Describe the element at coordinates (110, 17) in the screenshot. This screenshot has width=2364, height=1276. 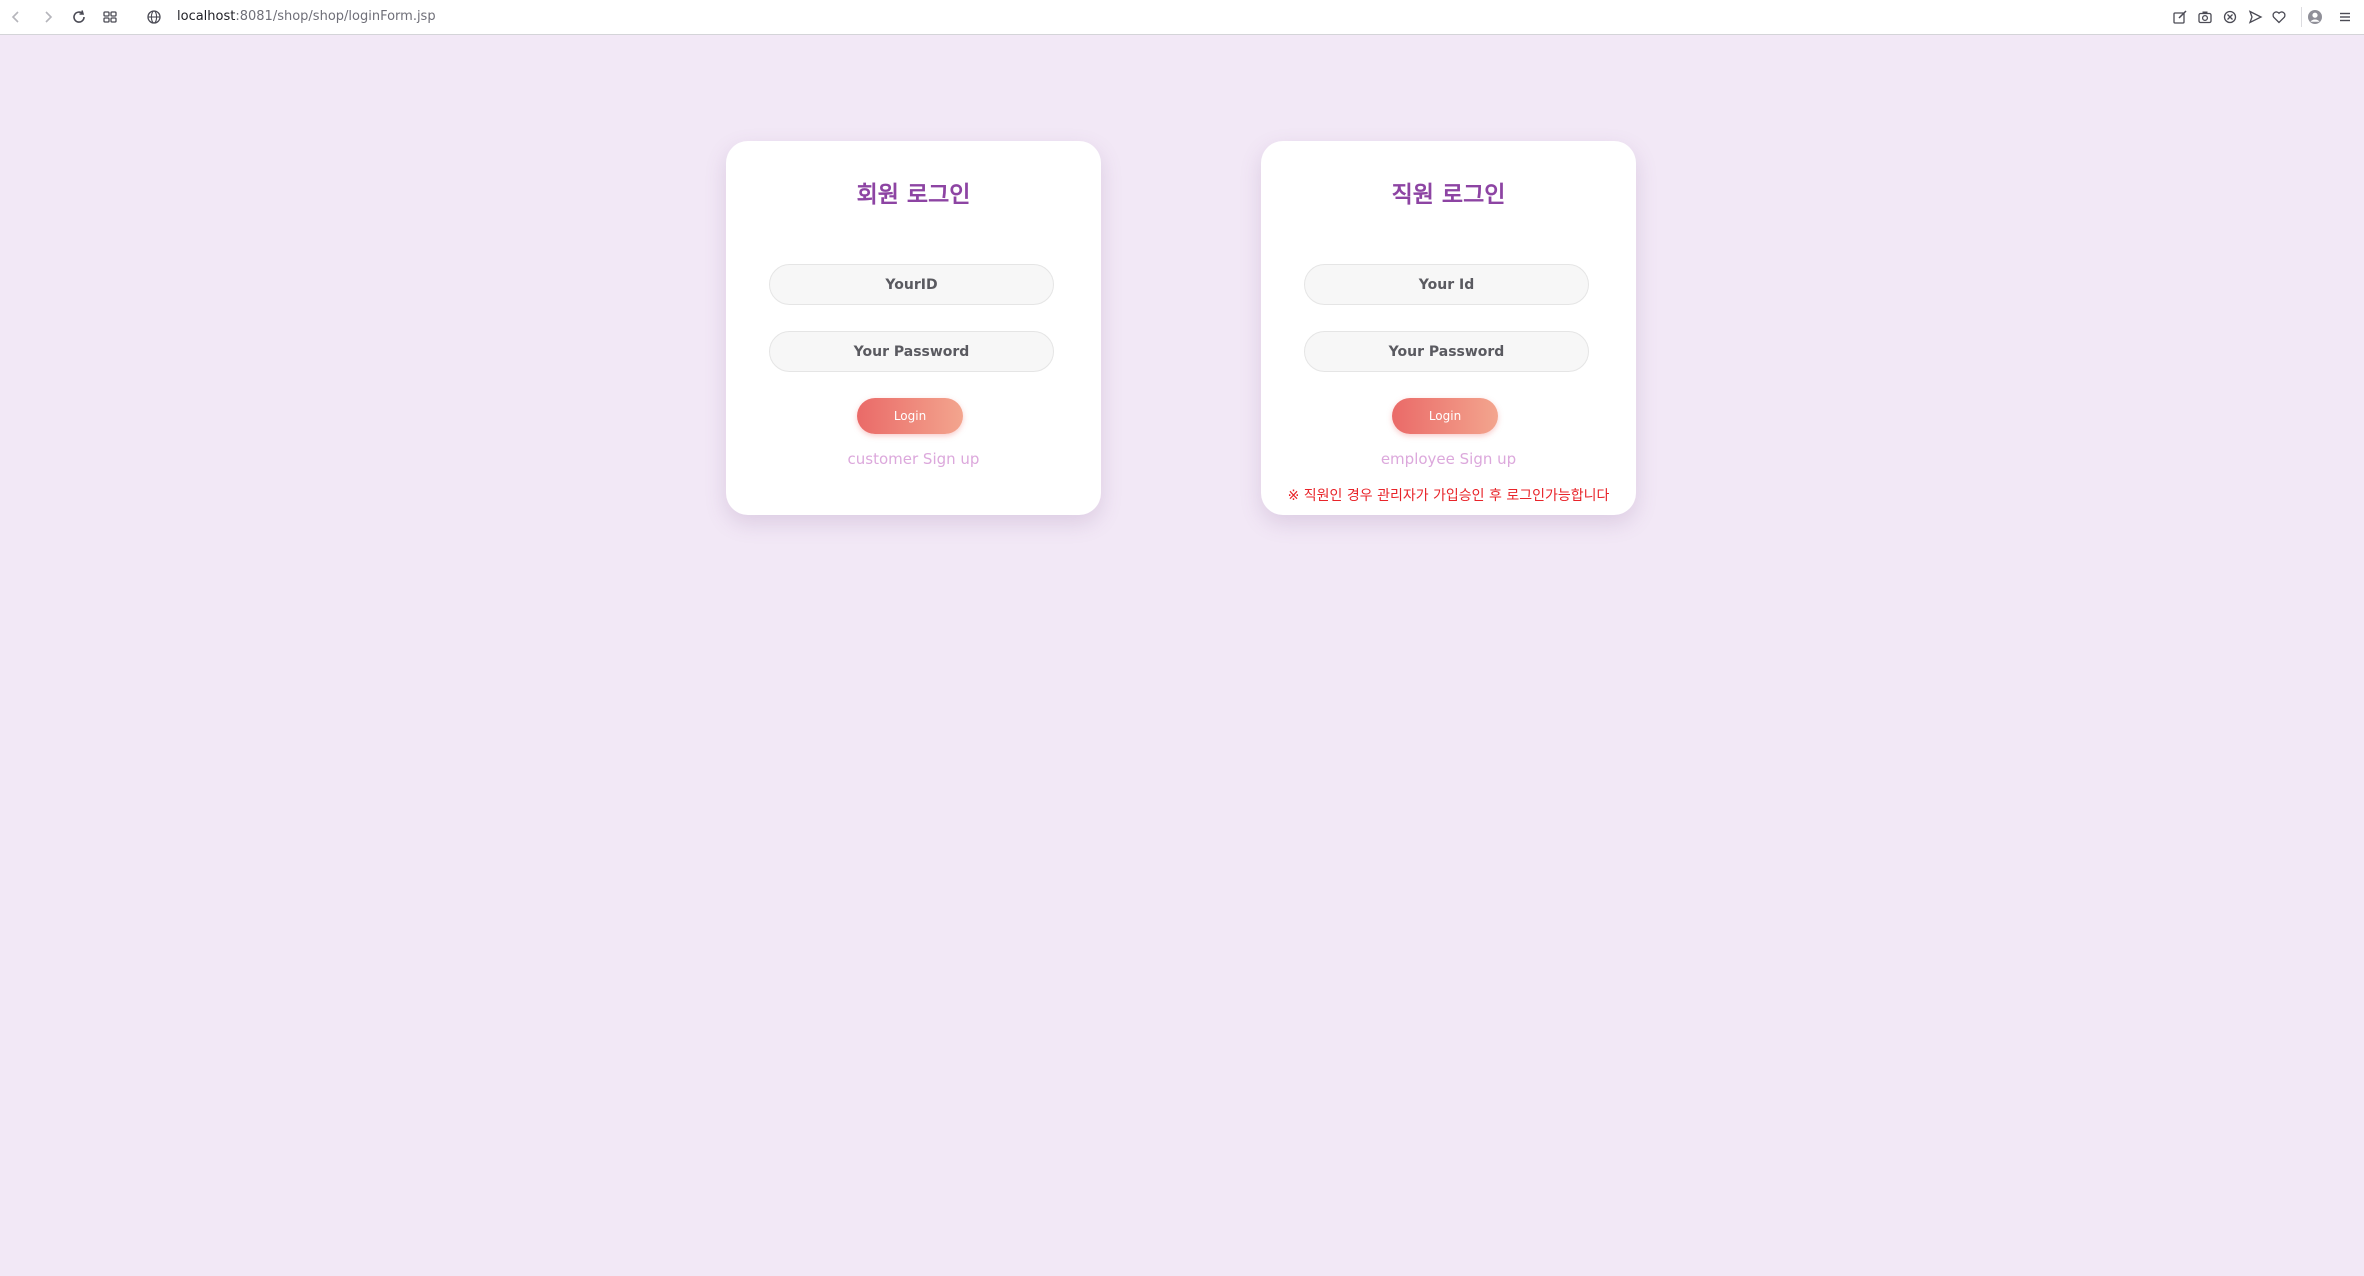
I see `tabs-grid-icon` at that location.